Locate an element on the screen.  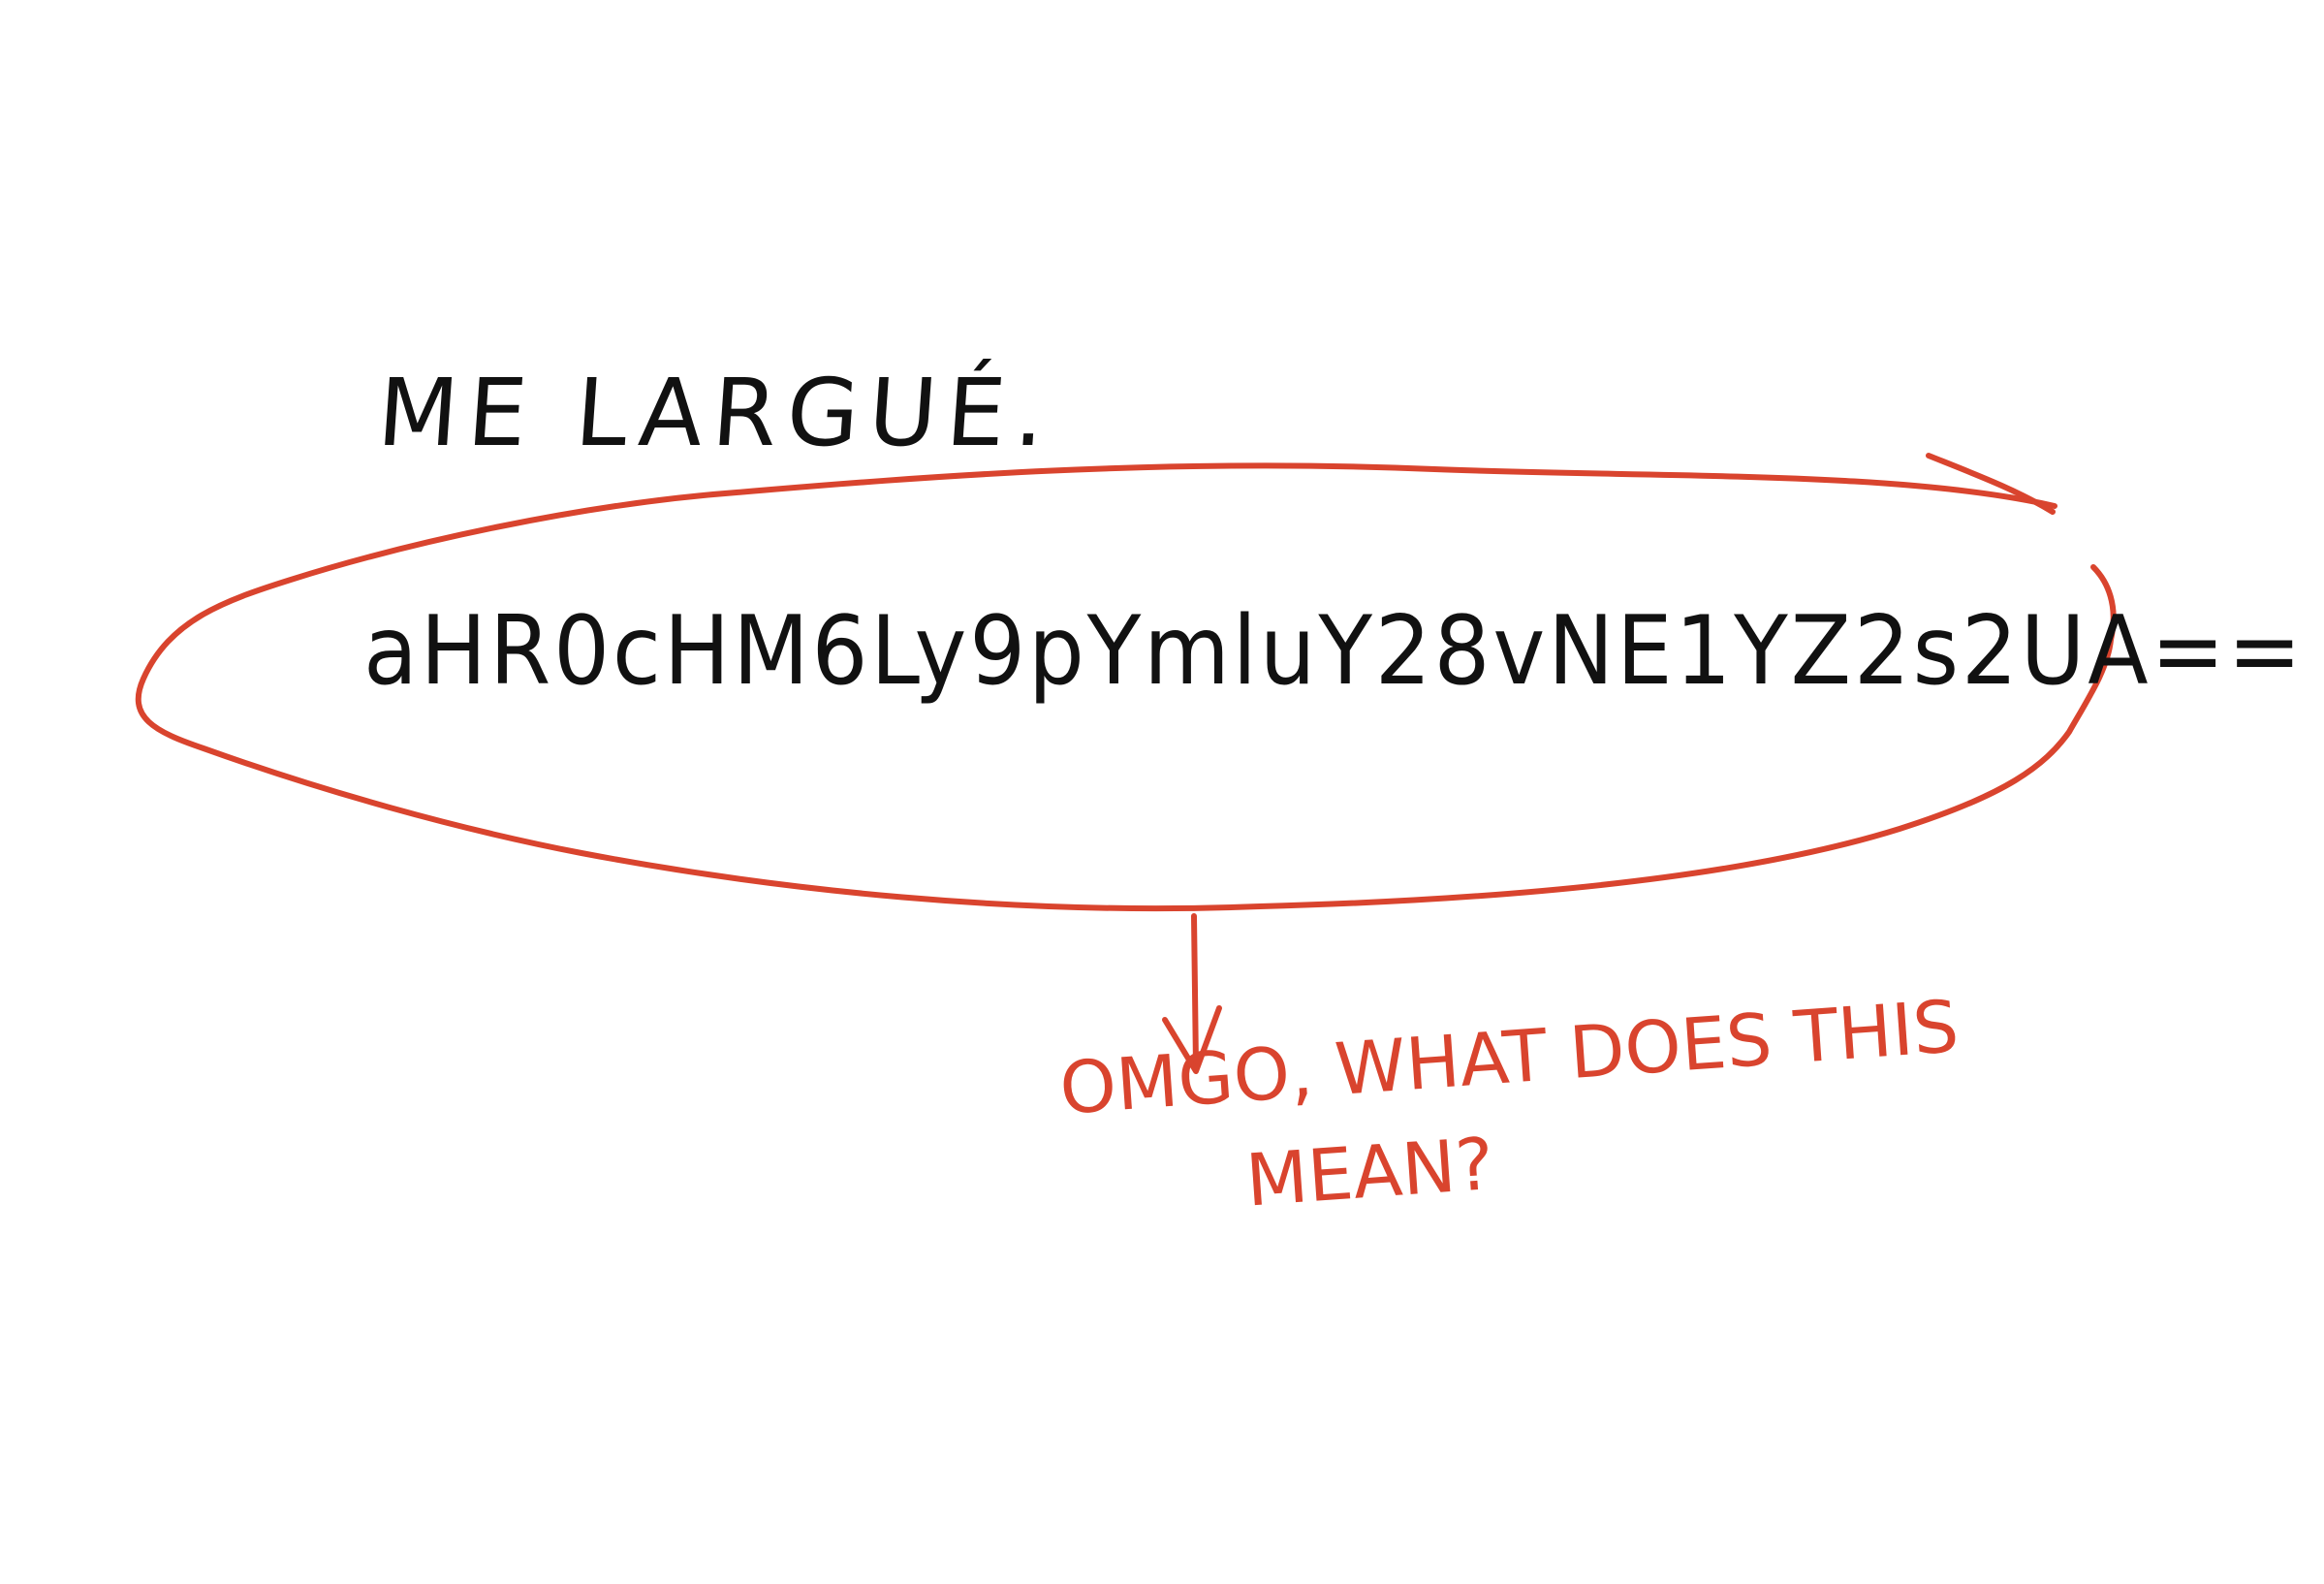
encoded-string-text: aHR0cHM6Ly9pYmluY28vNE1YZ2s2UA== is located at coordinates (1334, 652).